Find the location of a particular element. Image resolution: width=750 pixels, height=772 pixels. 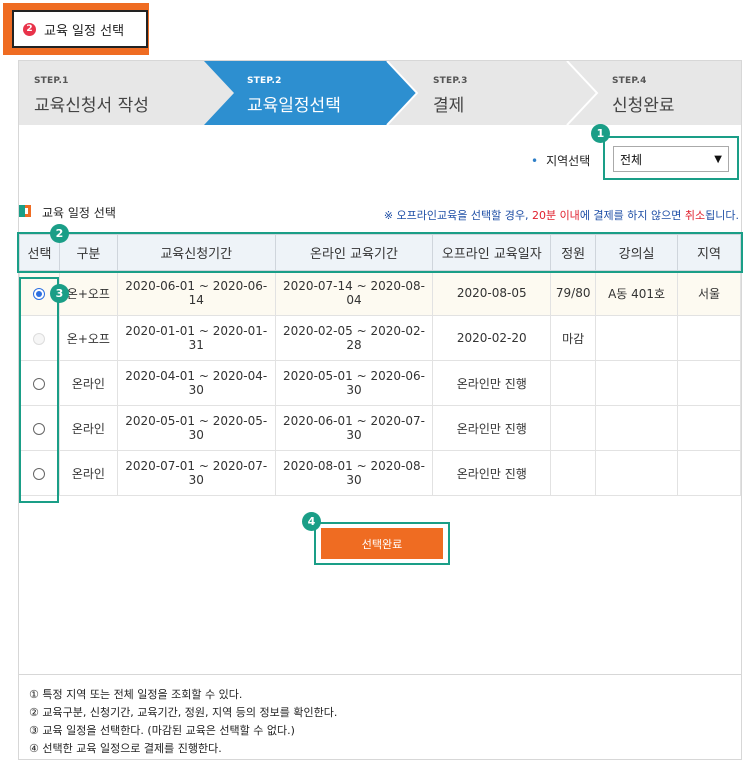

notice-part-4: 취소 is located at coordinates (695, 215).